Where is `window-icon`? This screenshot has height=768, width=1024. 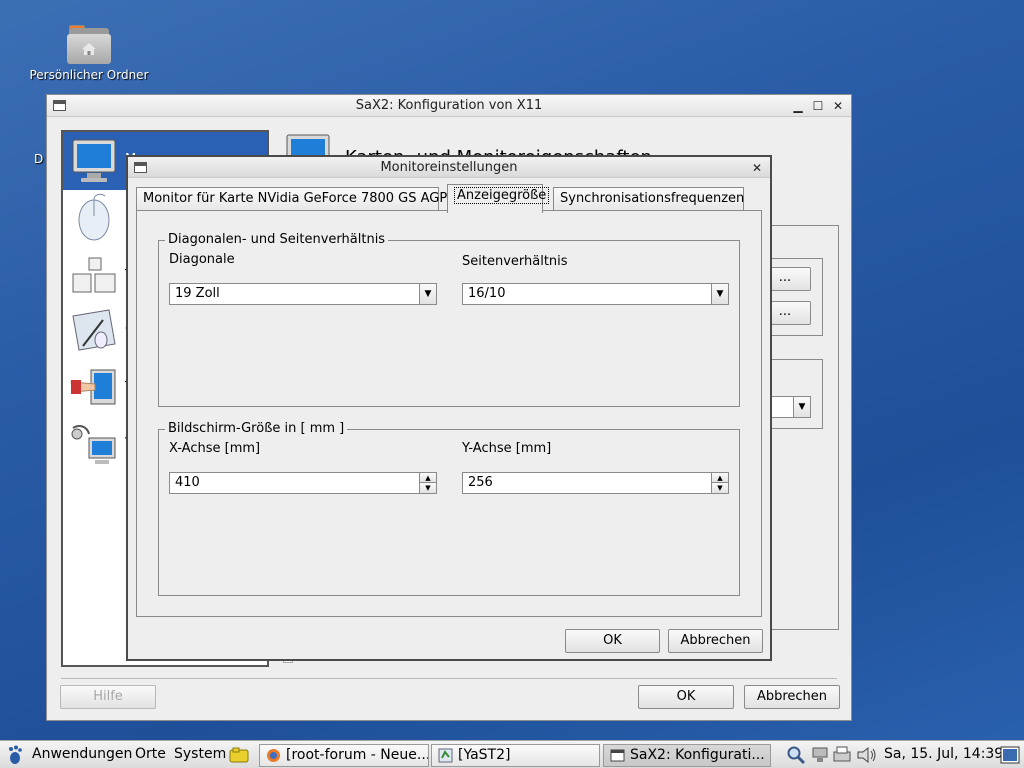
window-icon is located at coordinates (617, 755).